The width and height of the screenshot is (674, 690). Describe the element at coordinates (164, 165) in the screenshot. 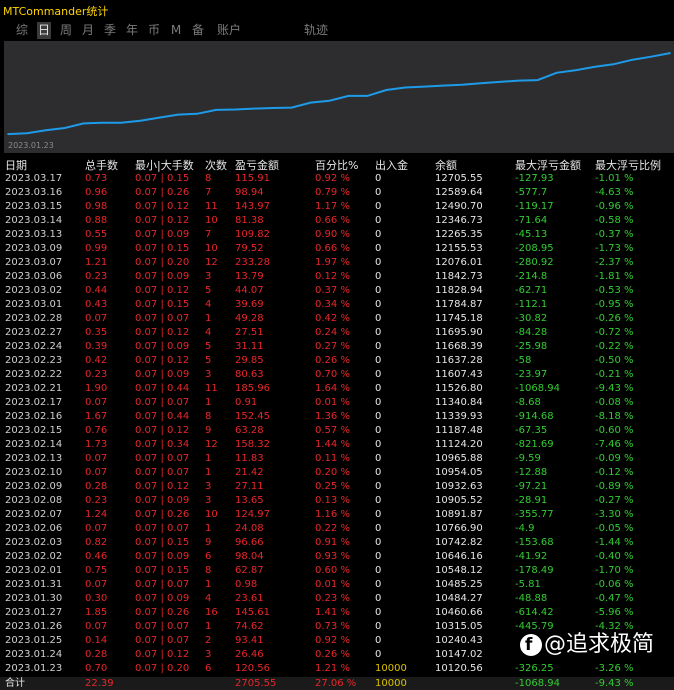

I see `header-min-max-lots: 最小|大手数` at that location.